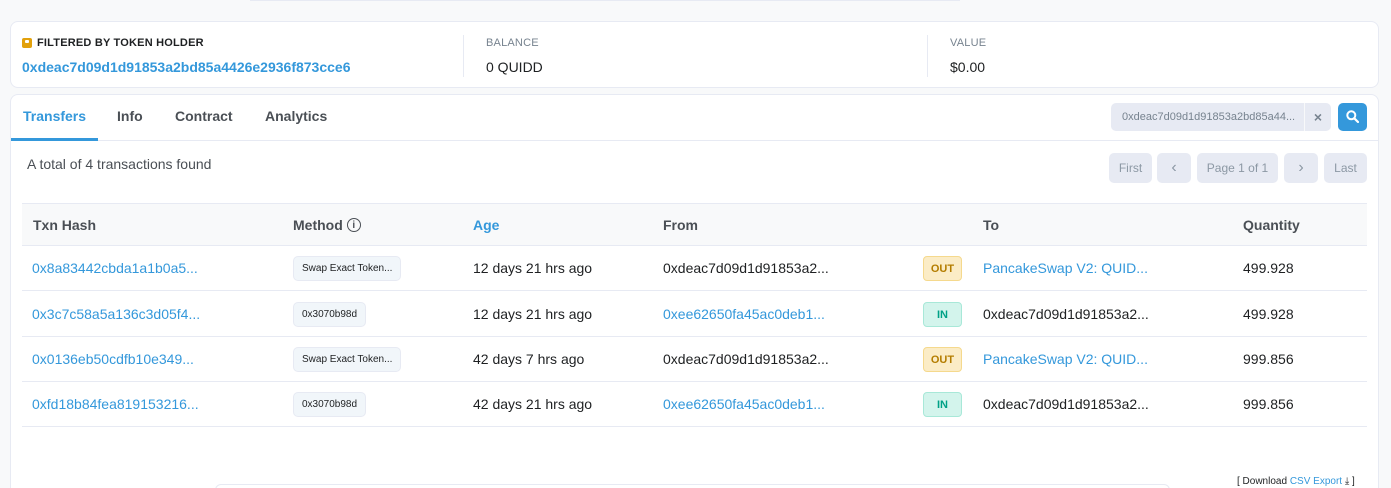 The image size is (1391, 488). I want to click on tab-bar: Transfers Info Contract Analytics ×, so click(694, 118).